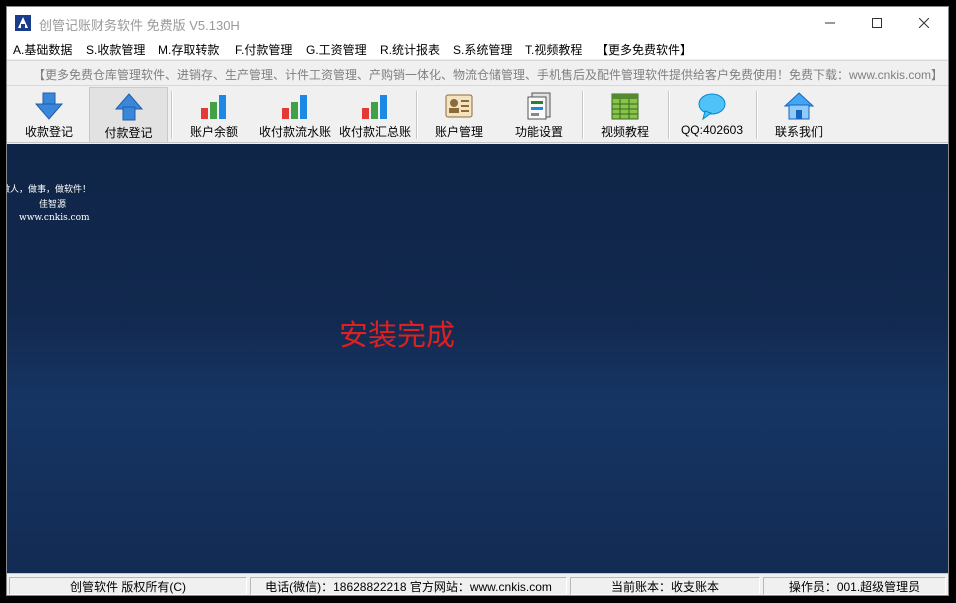 The width and height of the screenshot is (956, 603). Describe the element at coordinates (336, 49) in the screenshot. I see `menu-payroll: G.工资管理` at that location.